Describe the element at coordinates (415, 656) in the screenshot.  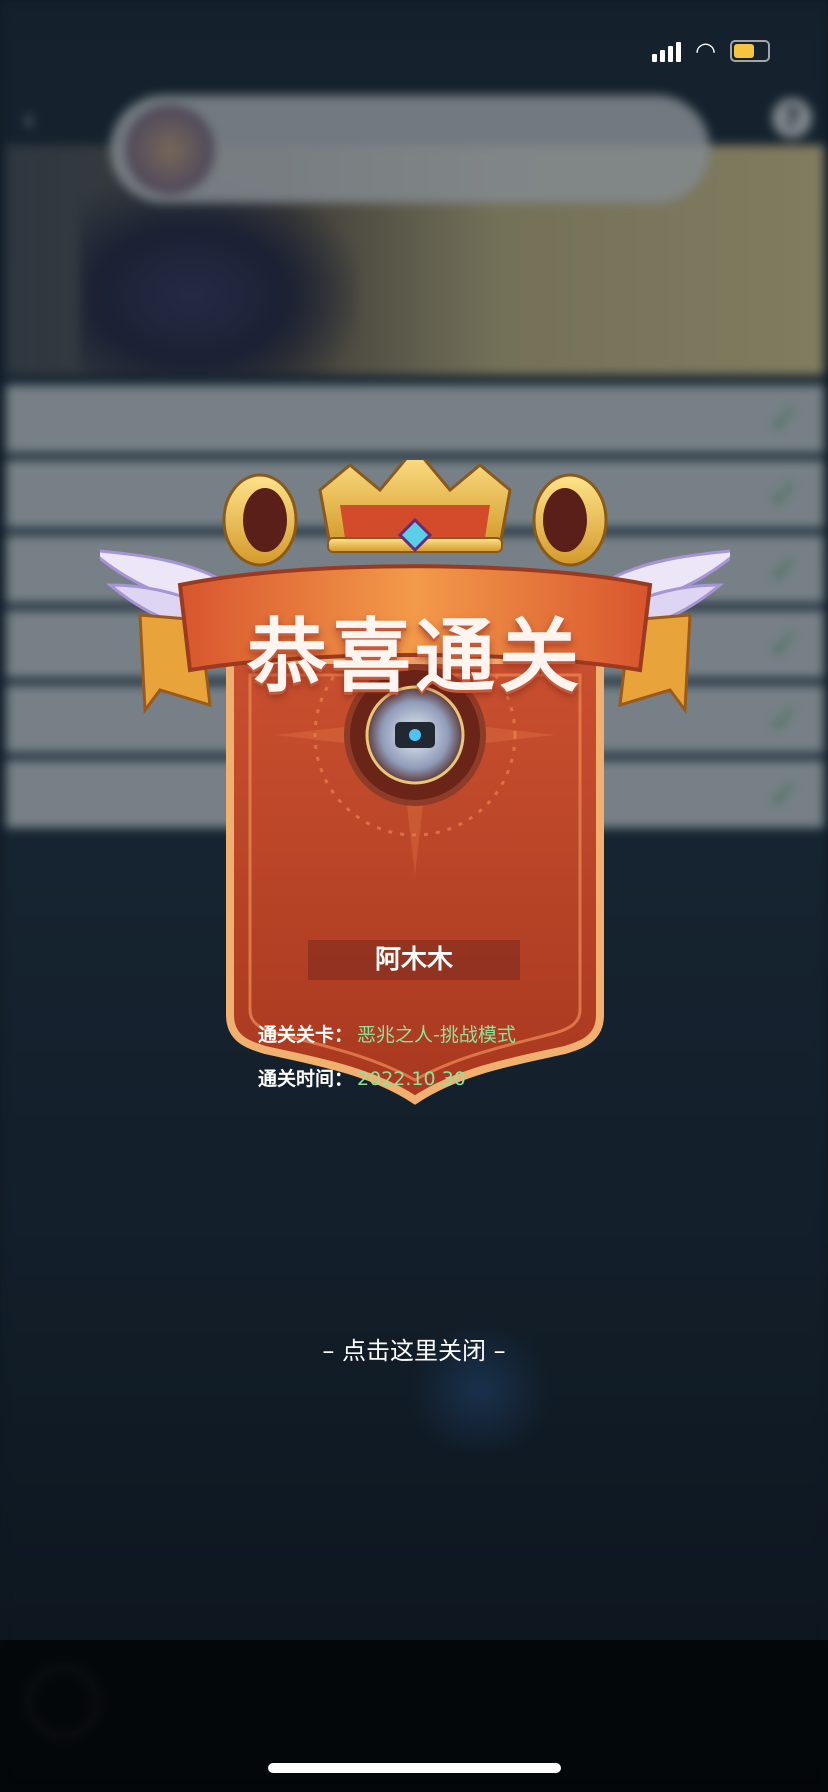
I see `award-title: 恭喜通关` at that location.